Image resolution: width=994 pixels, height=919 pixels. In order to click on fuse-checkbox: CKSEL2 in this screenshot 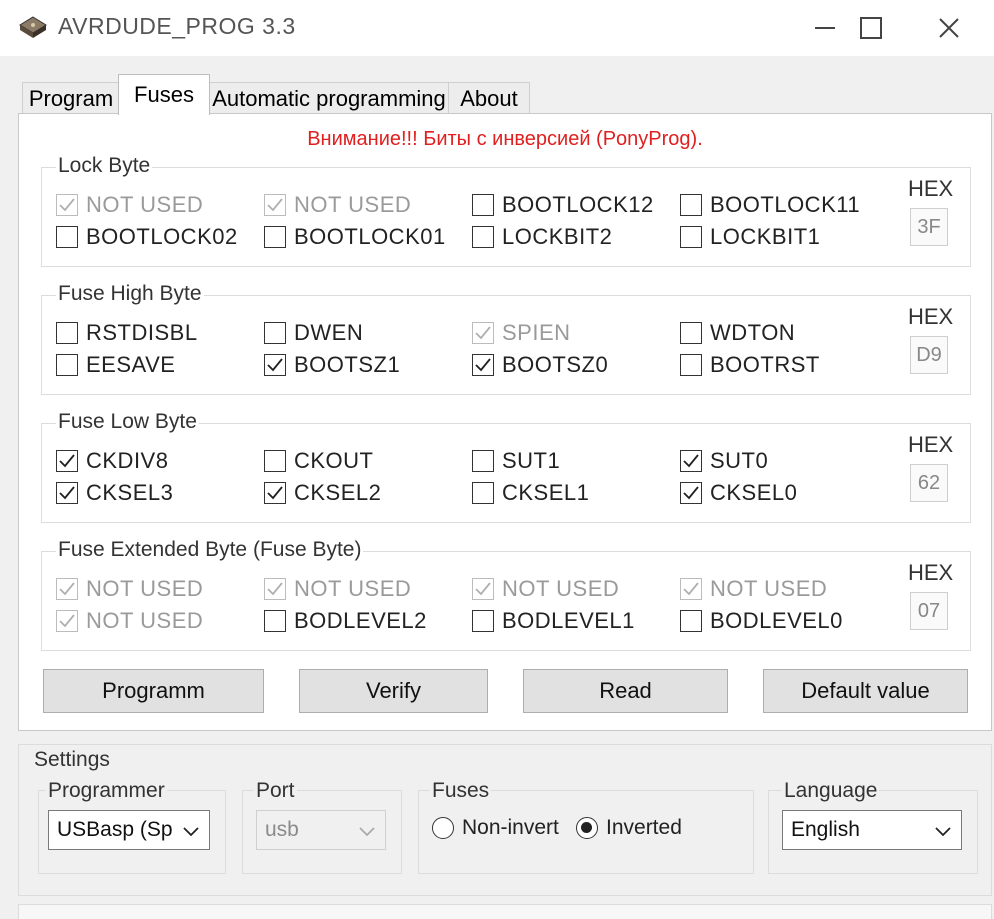, I will do `click(368, 493)`.